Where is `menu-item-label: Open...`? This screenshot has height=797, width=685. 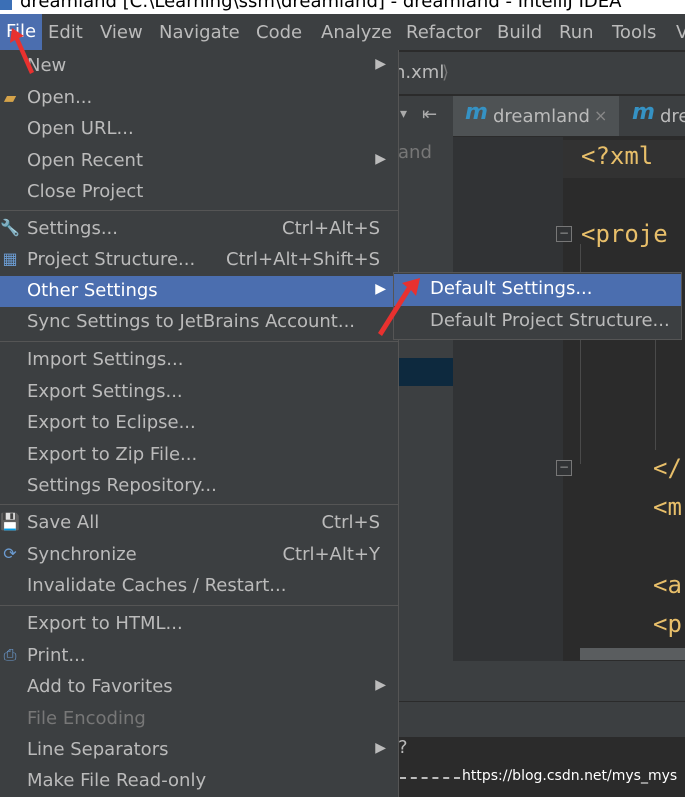
menu-item-label: Open... is located at coordinates (60, 97).